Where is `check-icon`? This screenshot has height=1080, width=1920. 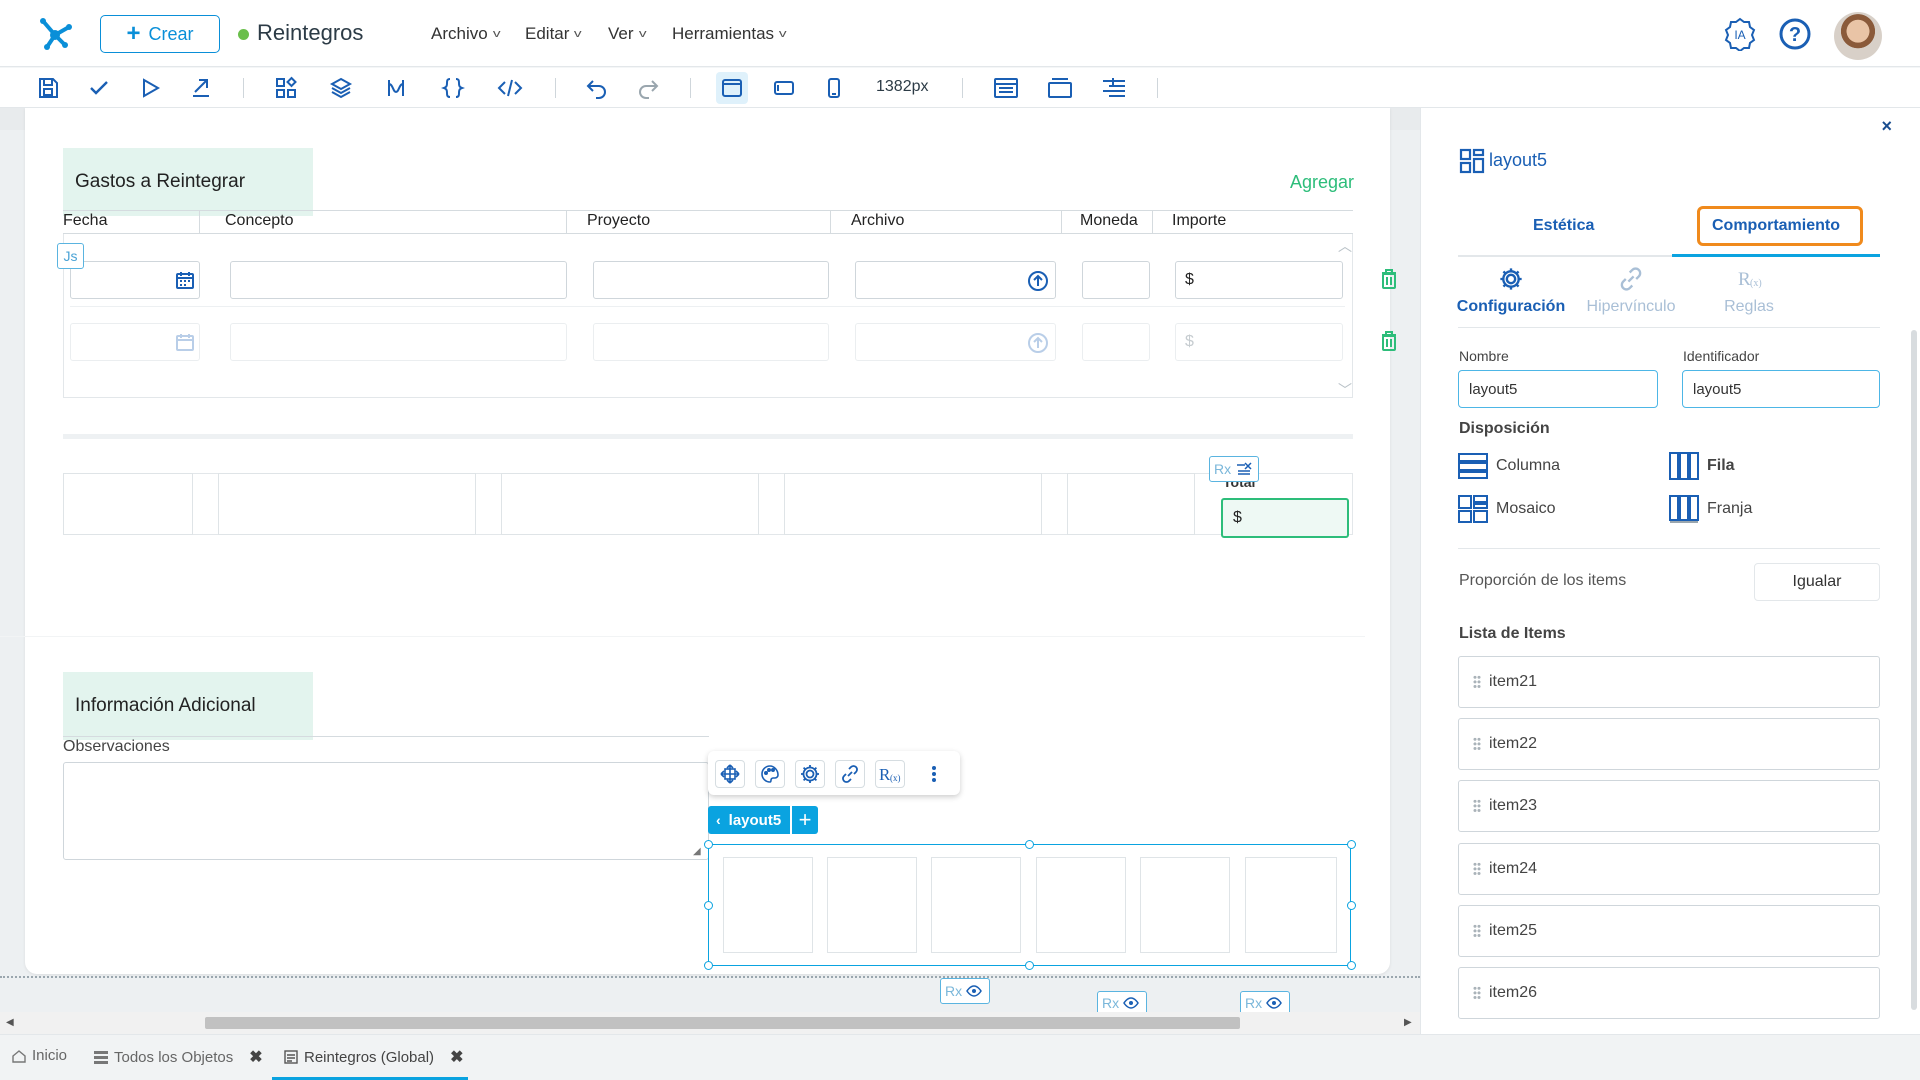 check-icon is located at coordinates (99, 88).